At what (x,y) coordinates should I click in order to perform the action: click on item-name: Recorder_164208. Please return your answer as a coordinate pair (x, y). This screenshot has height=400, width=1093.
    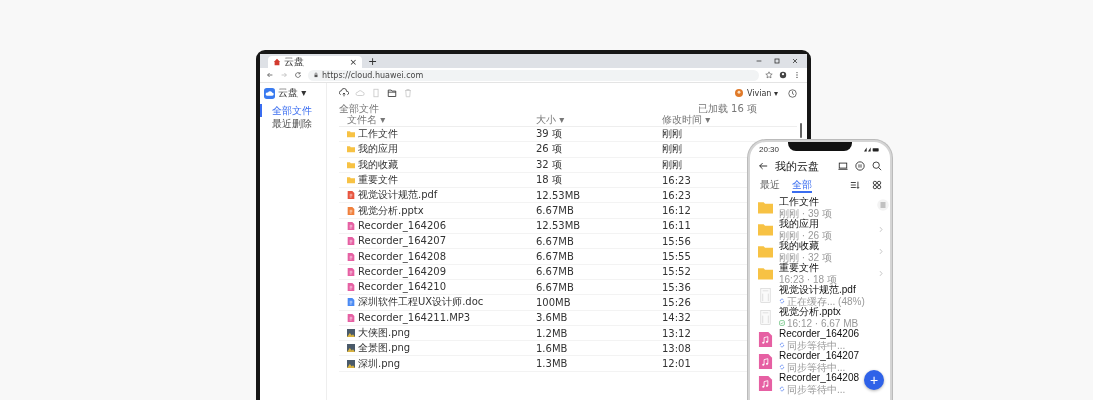
    Looking at the image, I should click on (819, 377).